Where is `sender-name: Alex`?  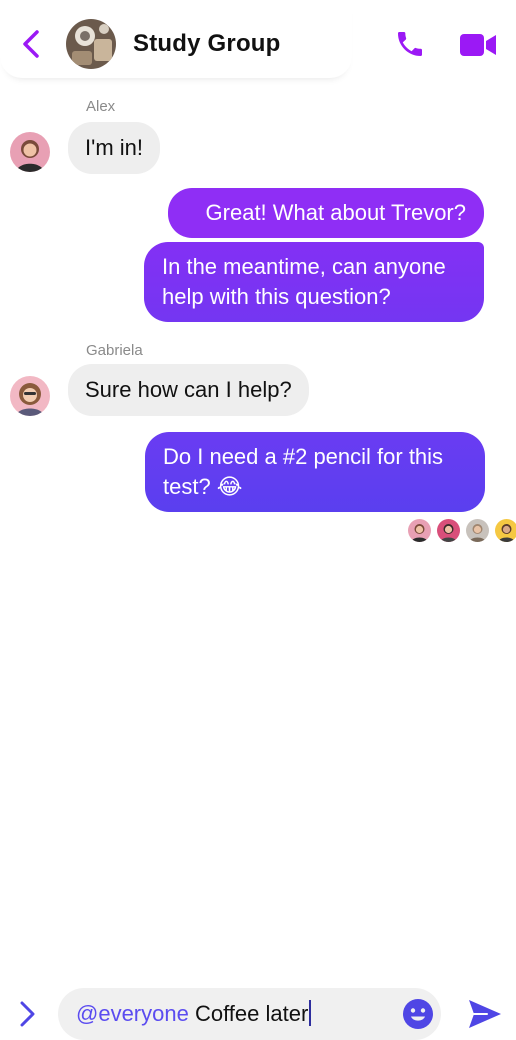
sender-name: Alex is located at coordinates (101, 106).